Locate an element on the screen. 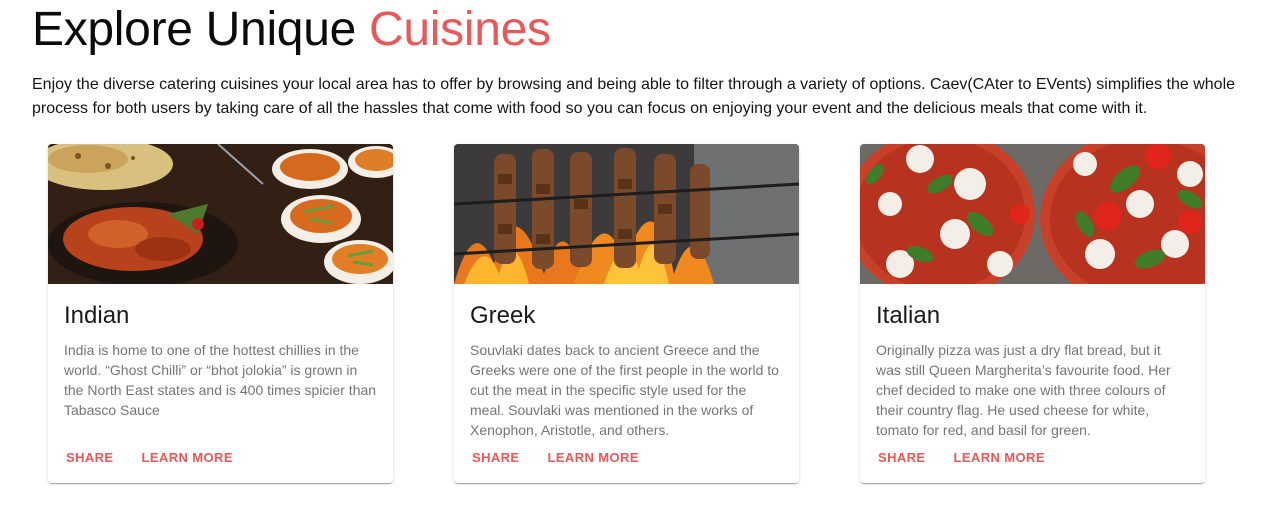 The width and height of the screenshot is (1280, 514). card-title: Indian is located at coordinates (97, 315).